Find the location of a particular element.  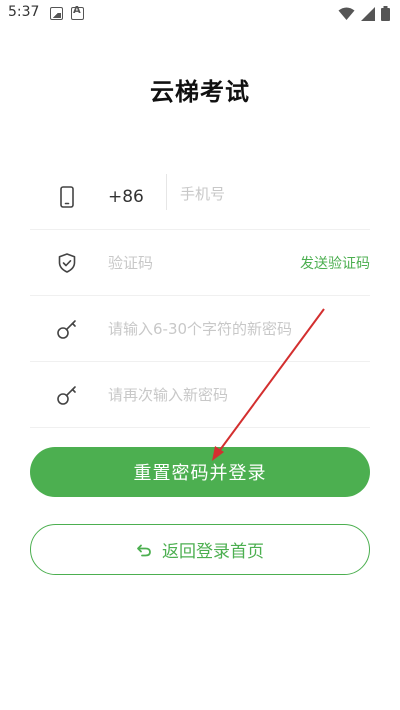

back-to-login-button: 返回登录首页 is located at coordinates (200, 549).